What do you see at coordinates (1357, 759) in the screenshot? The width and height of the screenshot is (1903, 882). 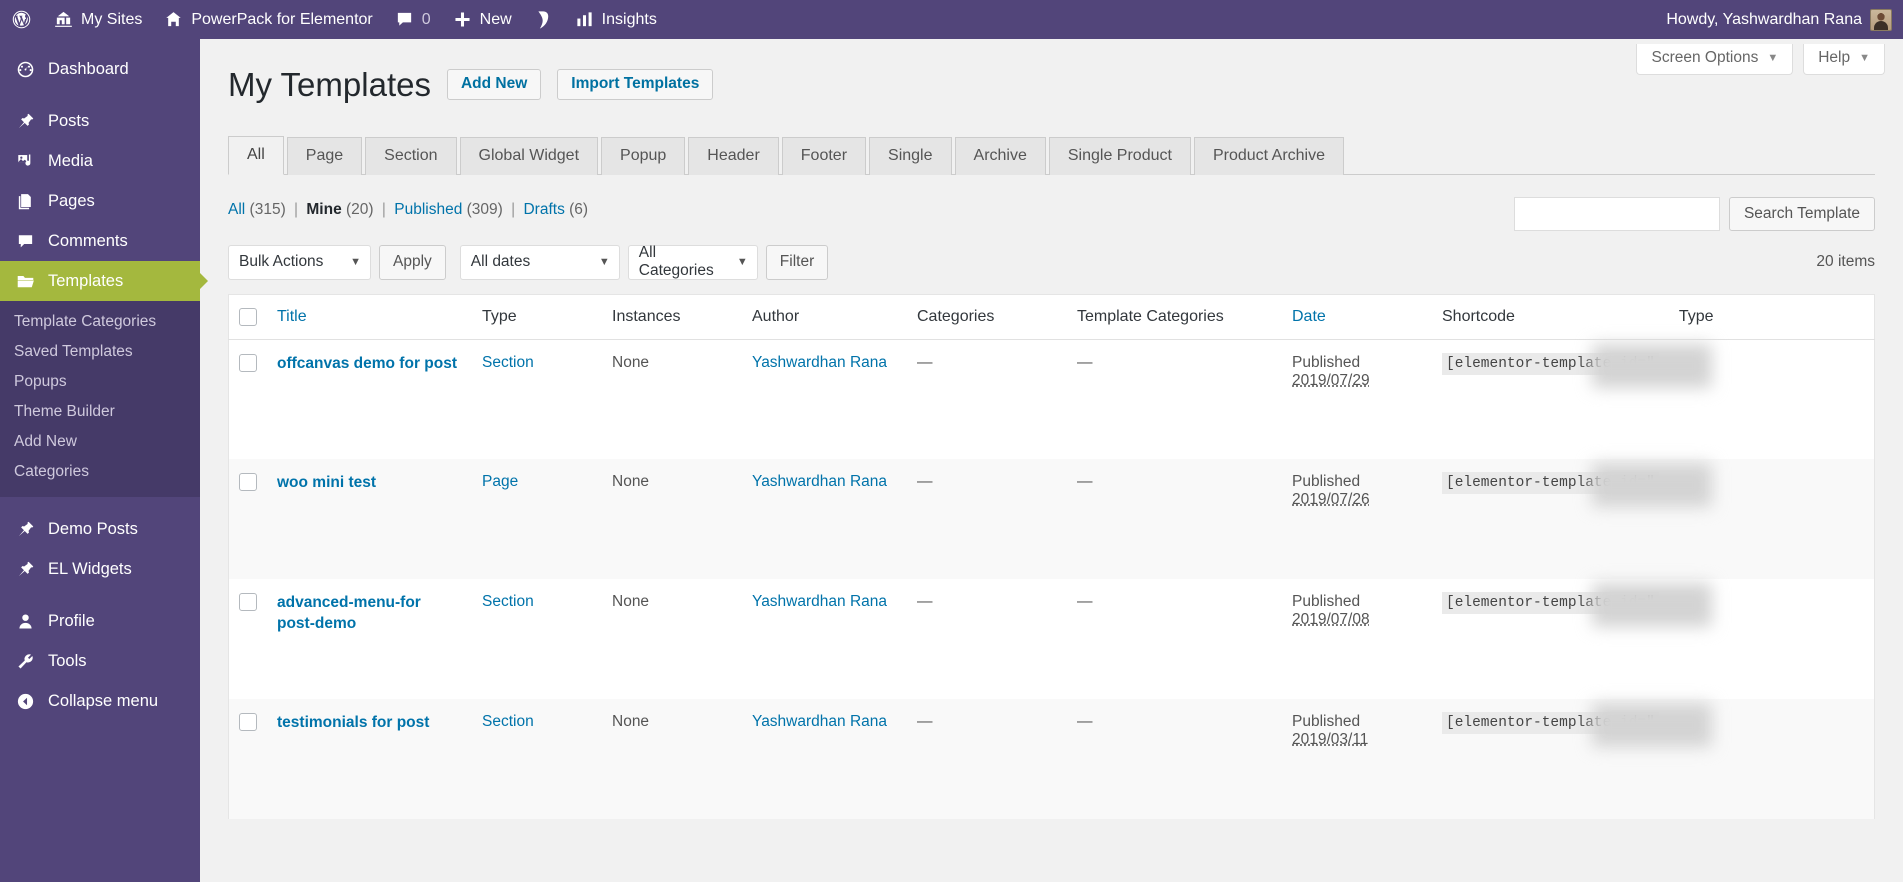 I see `row-date-cell: Published 2019/03/11` at bounding box center [1357, 759].